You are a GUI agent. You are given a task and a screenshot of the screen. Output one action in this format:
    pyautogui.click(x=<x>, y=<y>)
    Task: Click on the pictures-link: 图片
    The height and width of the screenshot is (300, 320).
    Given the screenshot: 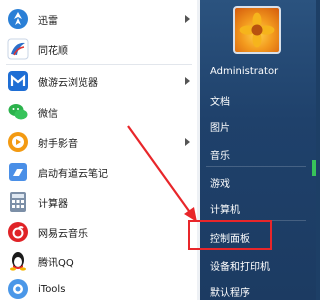 What is the action you would take?
    pyautogui.click(x=220, y=126)
    